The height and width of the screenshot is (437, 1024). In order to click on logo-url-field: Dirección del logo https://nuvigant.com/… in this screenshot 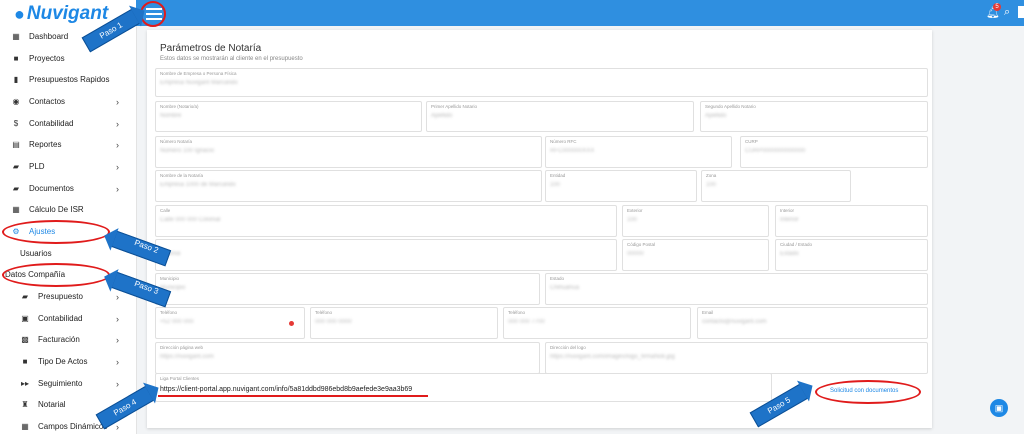, I will do `click(736, 358)`.